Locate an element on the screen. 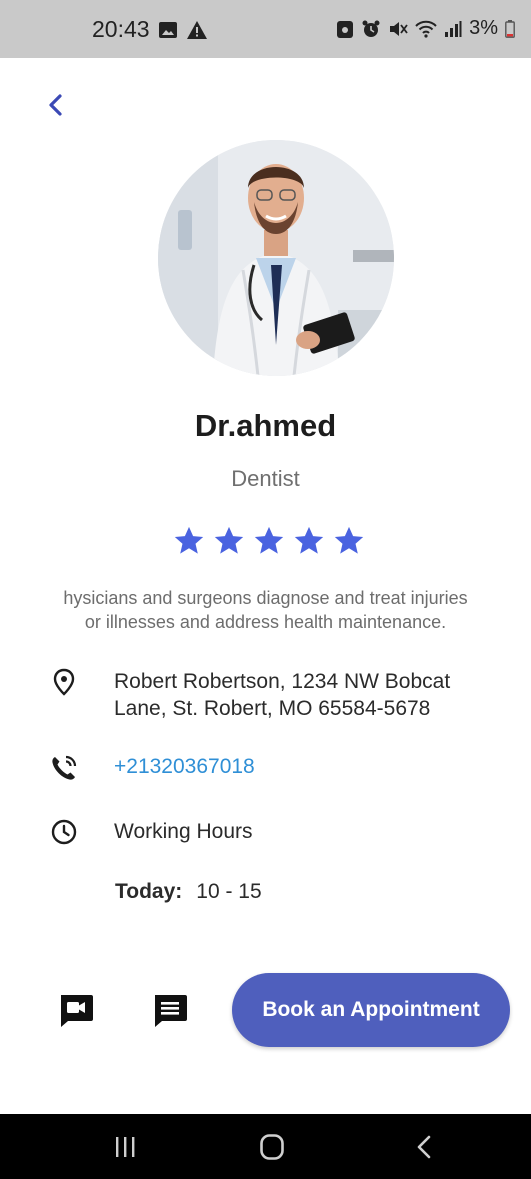 The height and width of the screenshot is (1179, 531). today-hours: Today: 10 - 15 is located at coordinates (188, 892).